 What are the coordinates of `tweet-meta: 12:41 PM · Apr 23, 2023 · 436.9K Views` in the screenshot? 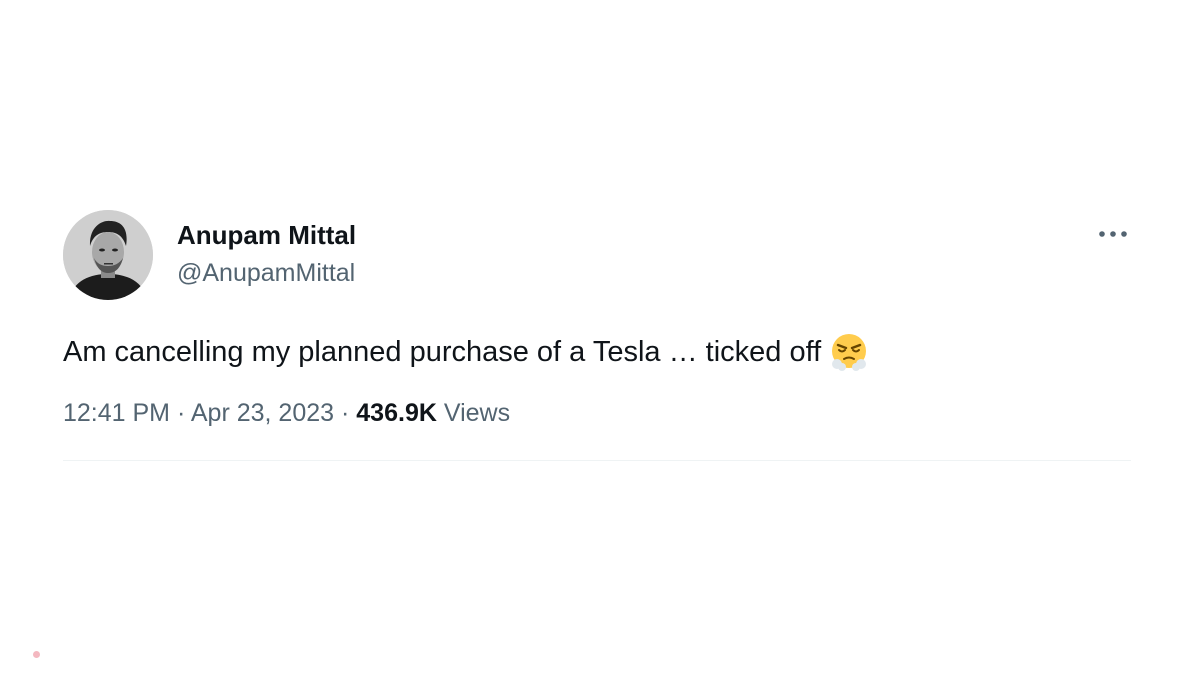 It's located at (597, 413).